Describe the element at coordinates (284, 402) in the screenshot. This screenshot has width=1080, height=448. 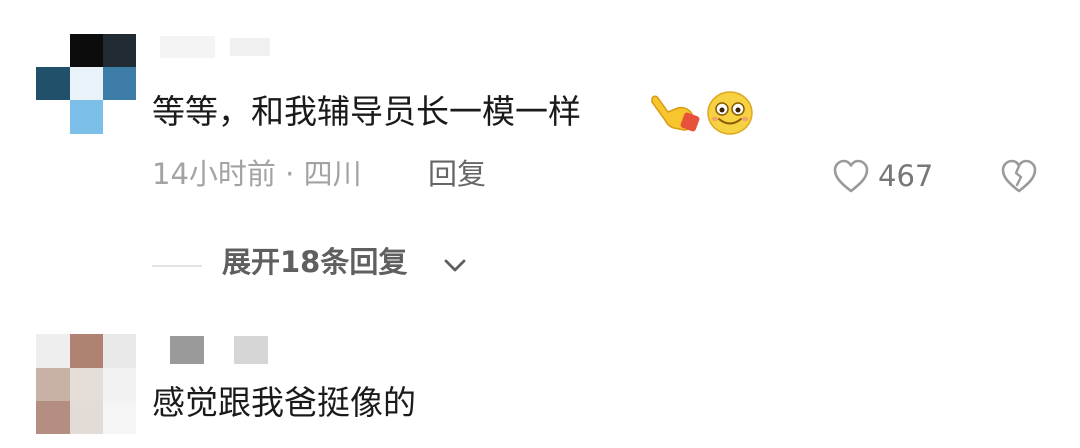
I see `comment-text: 感觉跟我爸挺像的` at that location.